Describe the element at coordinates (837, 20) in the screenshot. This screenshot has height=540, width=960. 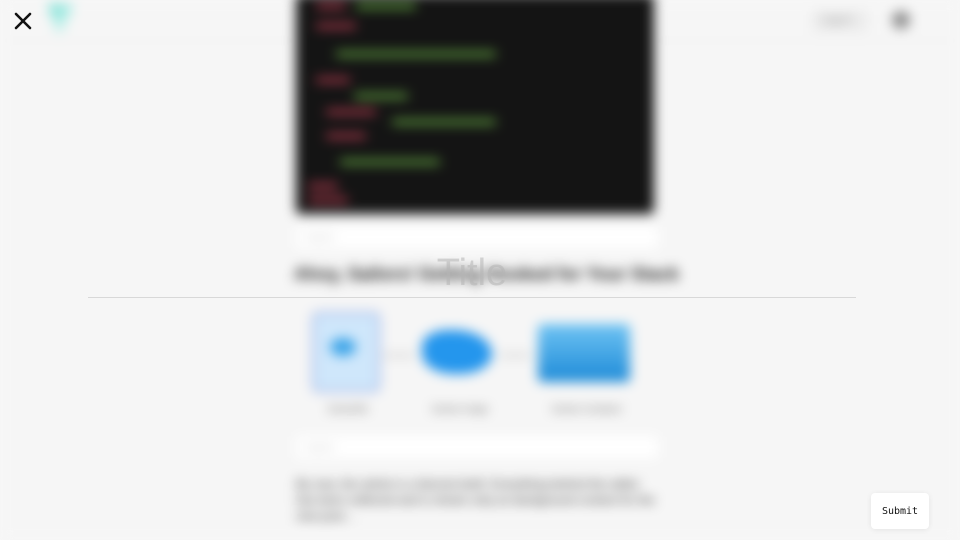
I see `login-label-blurred: Log in` at that location.